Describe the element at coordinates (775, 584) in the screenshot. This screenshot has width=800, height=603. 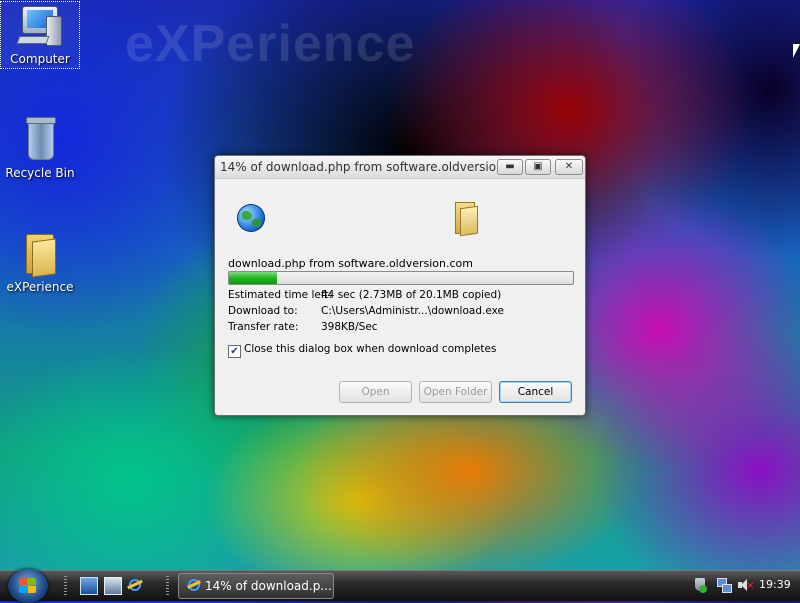
I see `taskbar-clock: 19:39` at that location.